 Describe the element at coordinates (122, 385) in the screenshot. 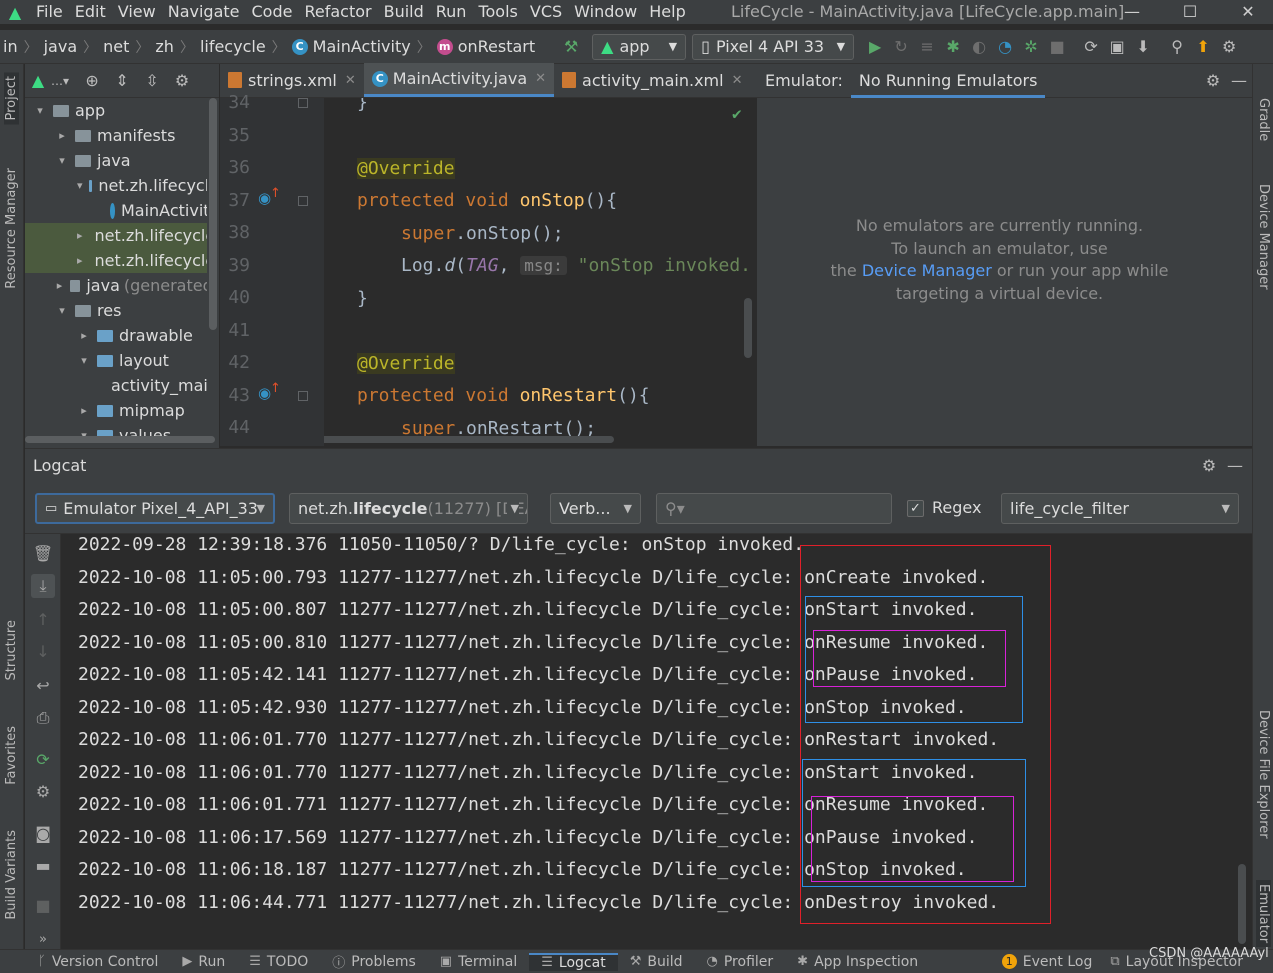

I see `project-tree-item: activity_main.xml` at that location.